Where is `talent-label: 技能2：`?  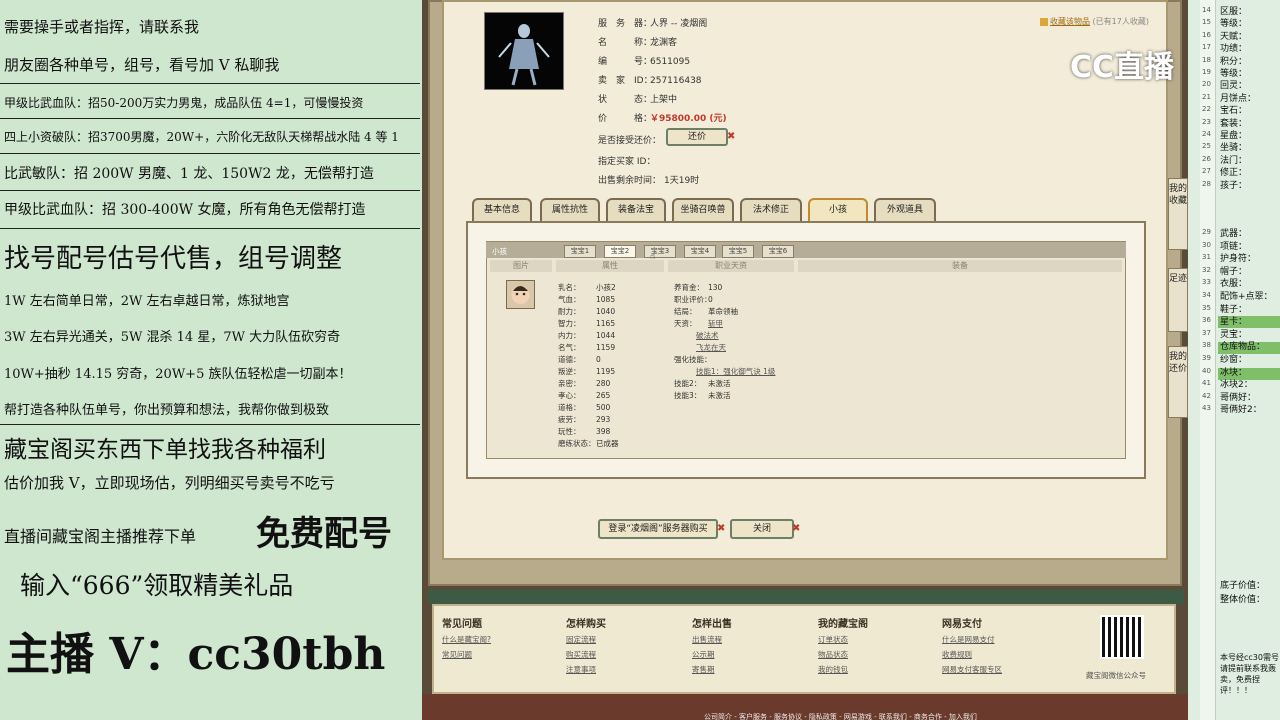
talent-label: 技能2： is located at coordinates (688, 383).